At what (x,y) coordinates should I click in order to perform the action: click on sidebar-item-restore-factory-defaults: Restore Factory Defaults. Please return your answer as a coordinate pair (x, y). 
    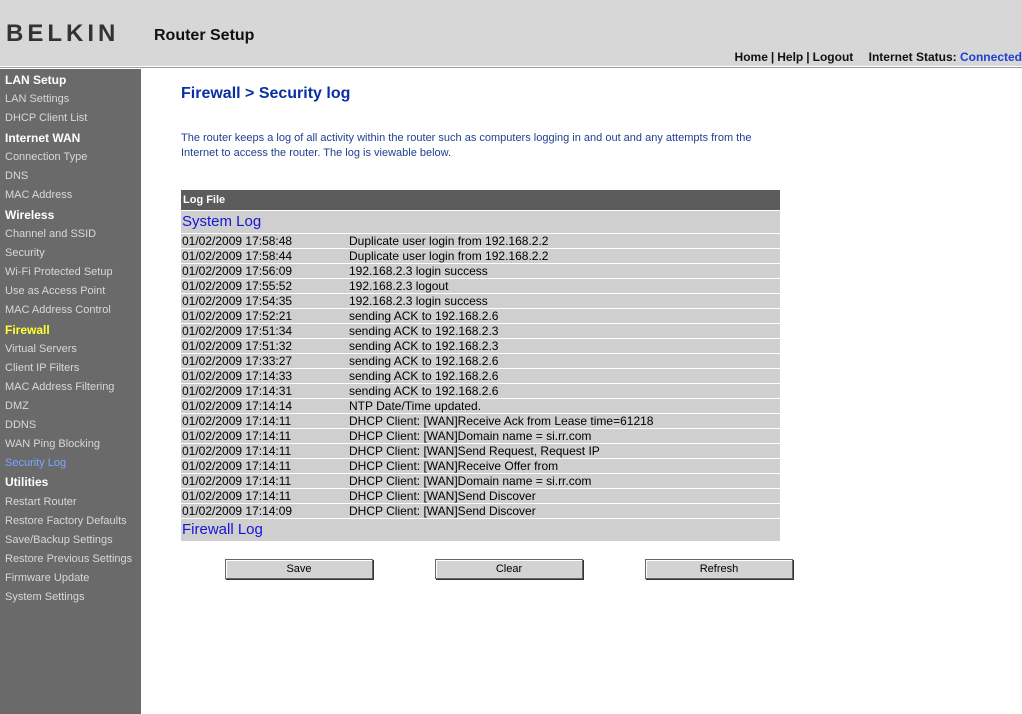
    Looking at the image, I should click on (66, 521).